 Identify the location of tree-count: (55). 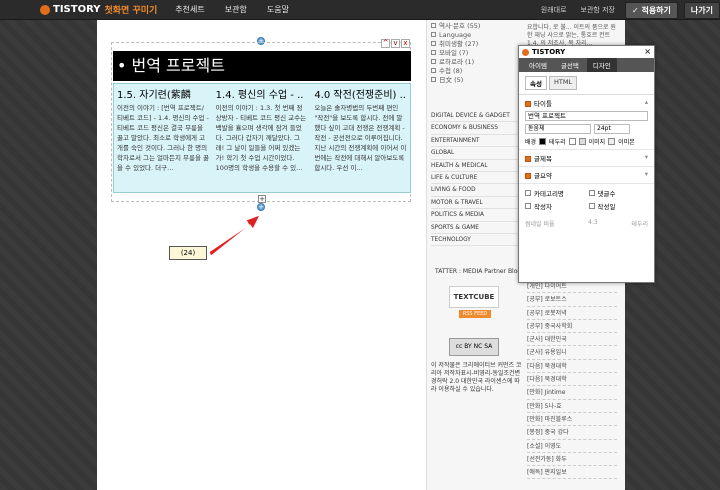
(474, 26).